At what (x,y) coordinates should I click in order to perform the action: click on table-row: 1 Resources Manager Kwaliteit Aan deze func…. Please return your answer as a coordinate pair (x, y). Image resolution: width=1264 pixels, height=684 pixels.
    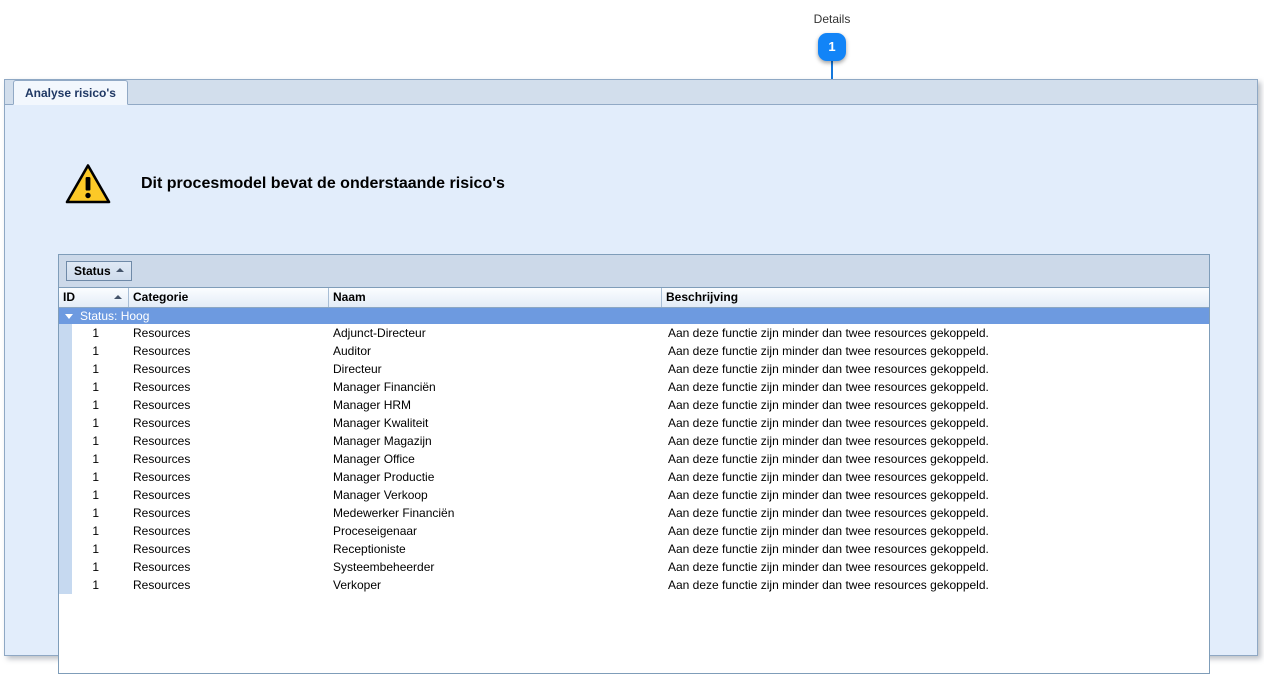
    Looking at the image, I should click on (634, 423).